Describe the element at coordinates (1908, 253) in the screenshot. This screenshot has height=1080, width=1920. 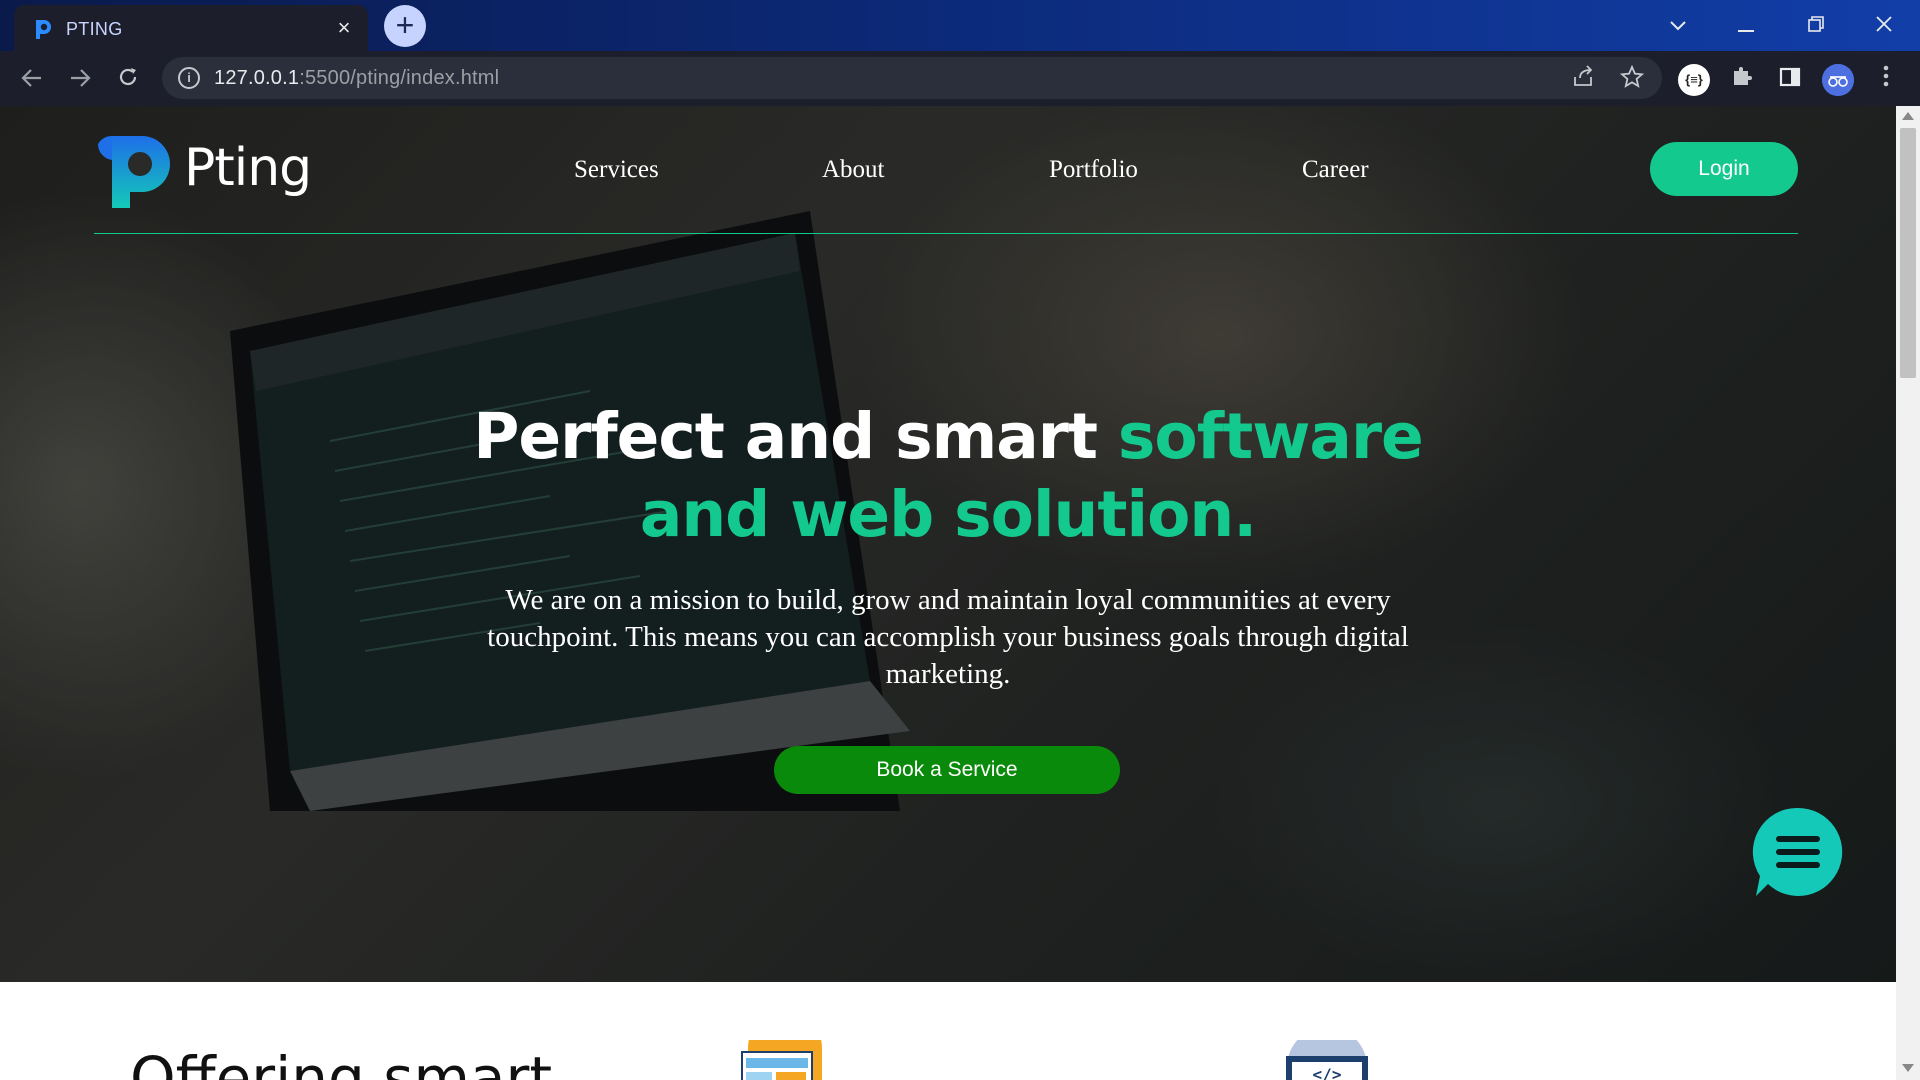
I see `scroll-thumb` at that location.